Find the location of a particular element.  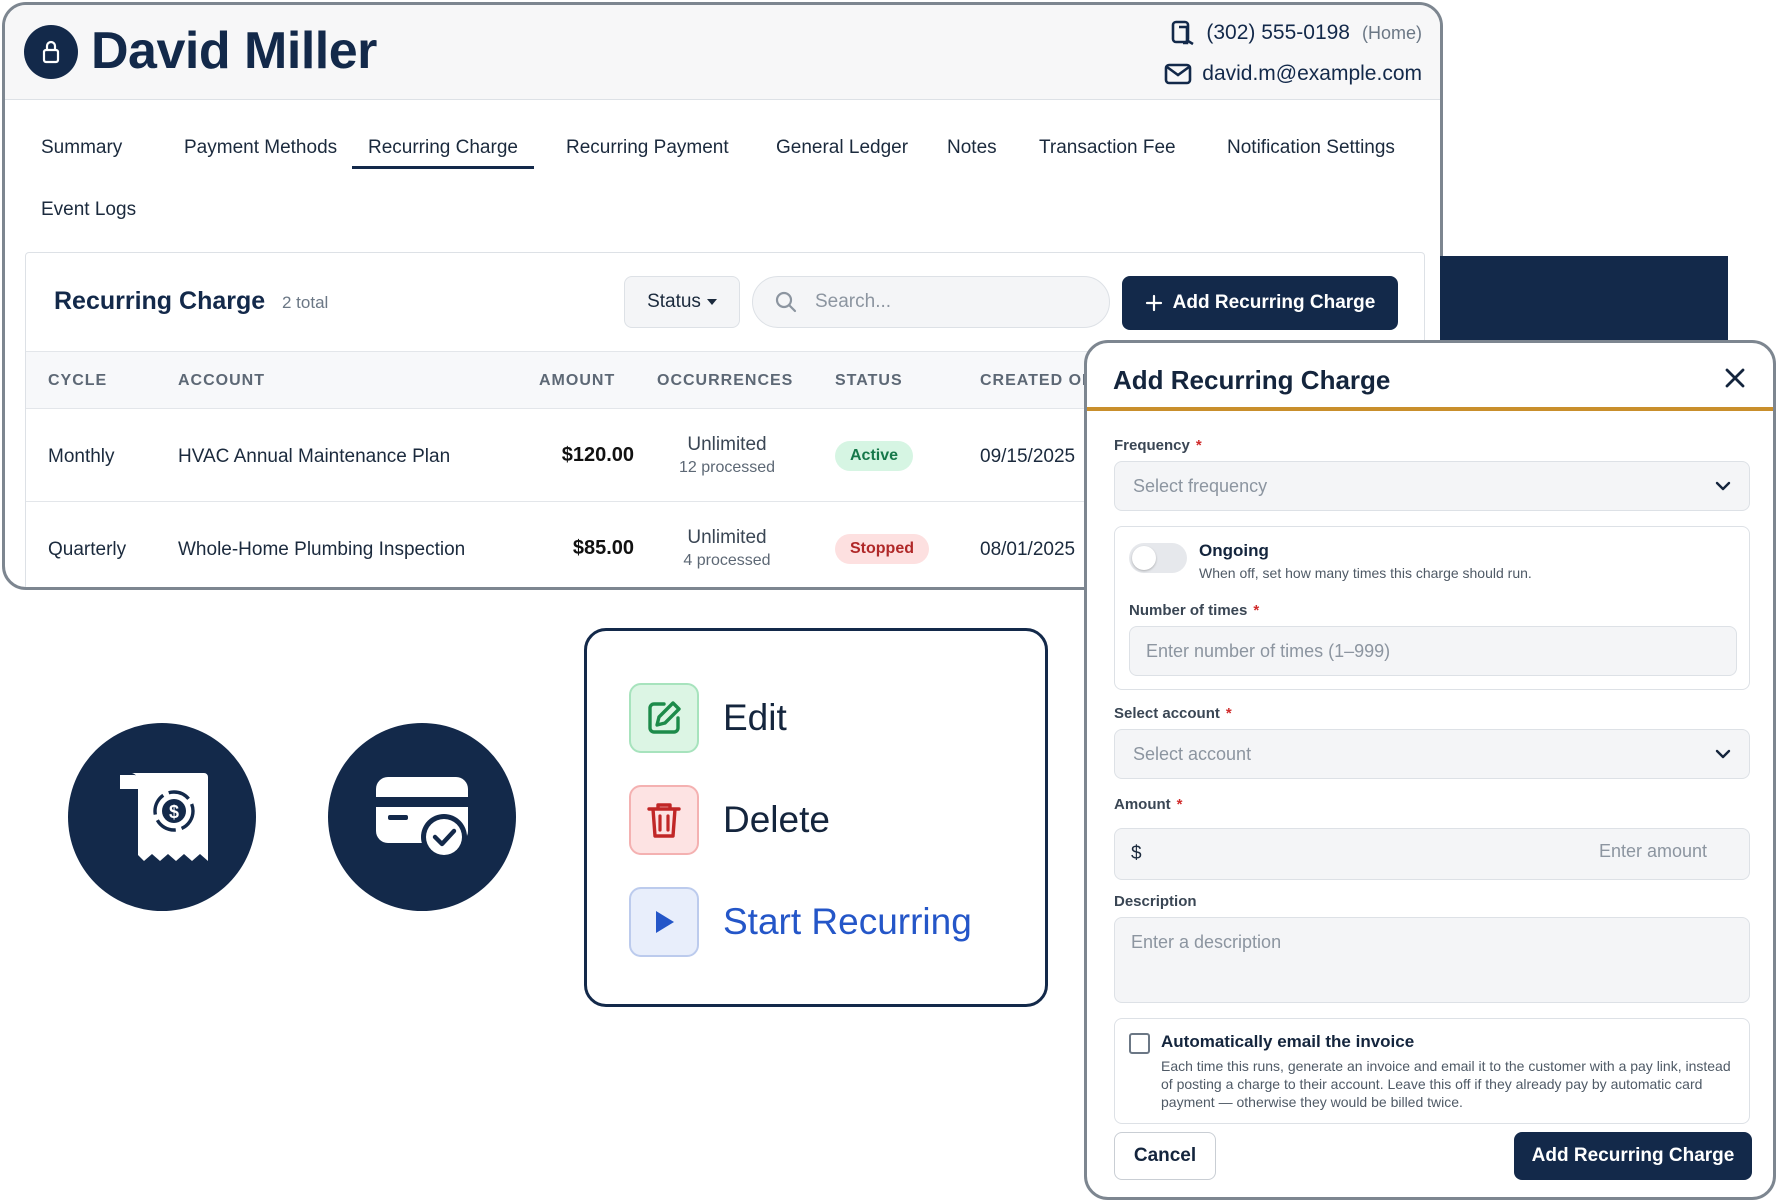

processed-count: 4 processed is located at coordinates (727, 560).